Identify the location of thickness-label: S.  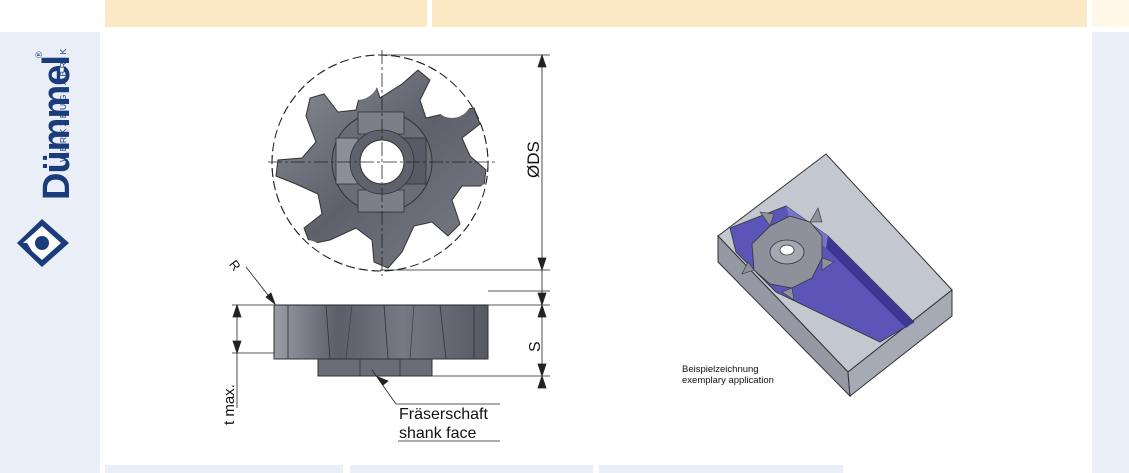
(535, 346).